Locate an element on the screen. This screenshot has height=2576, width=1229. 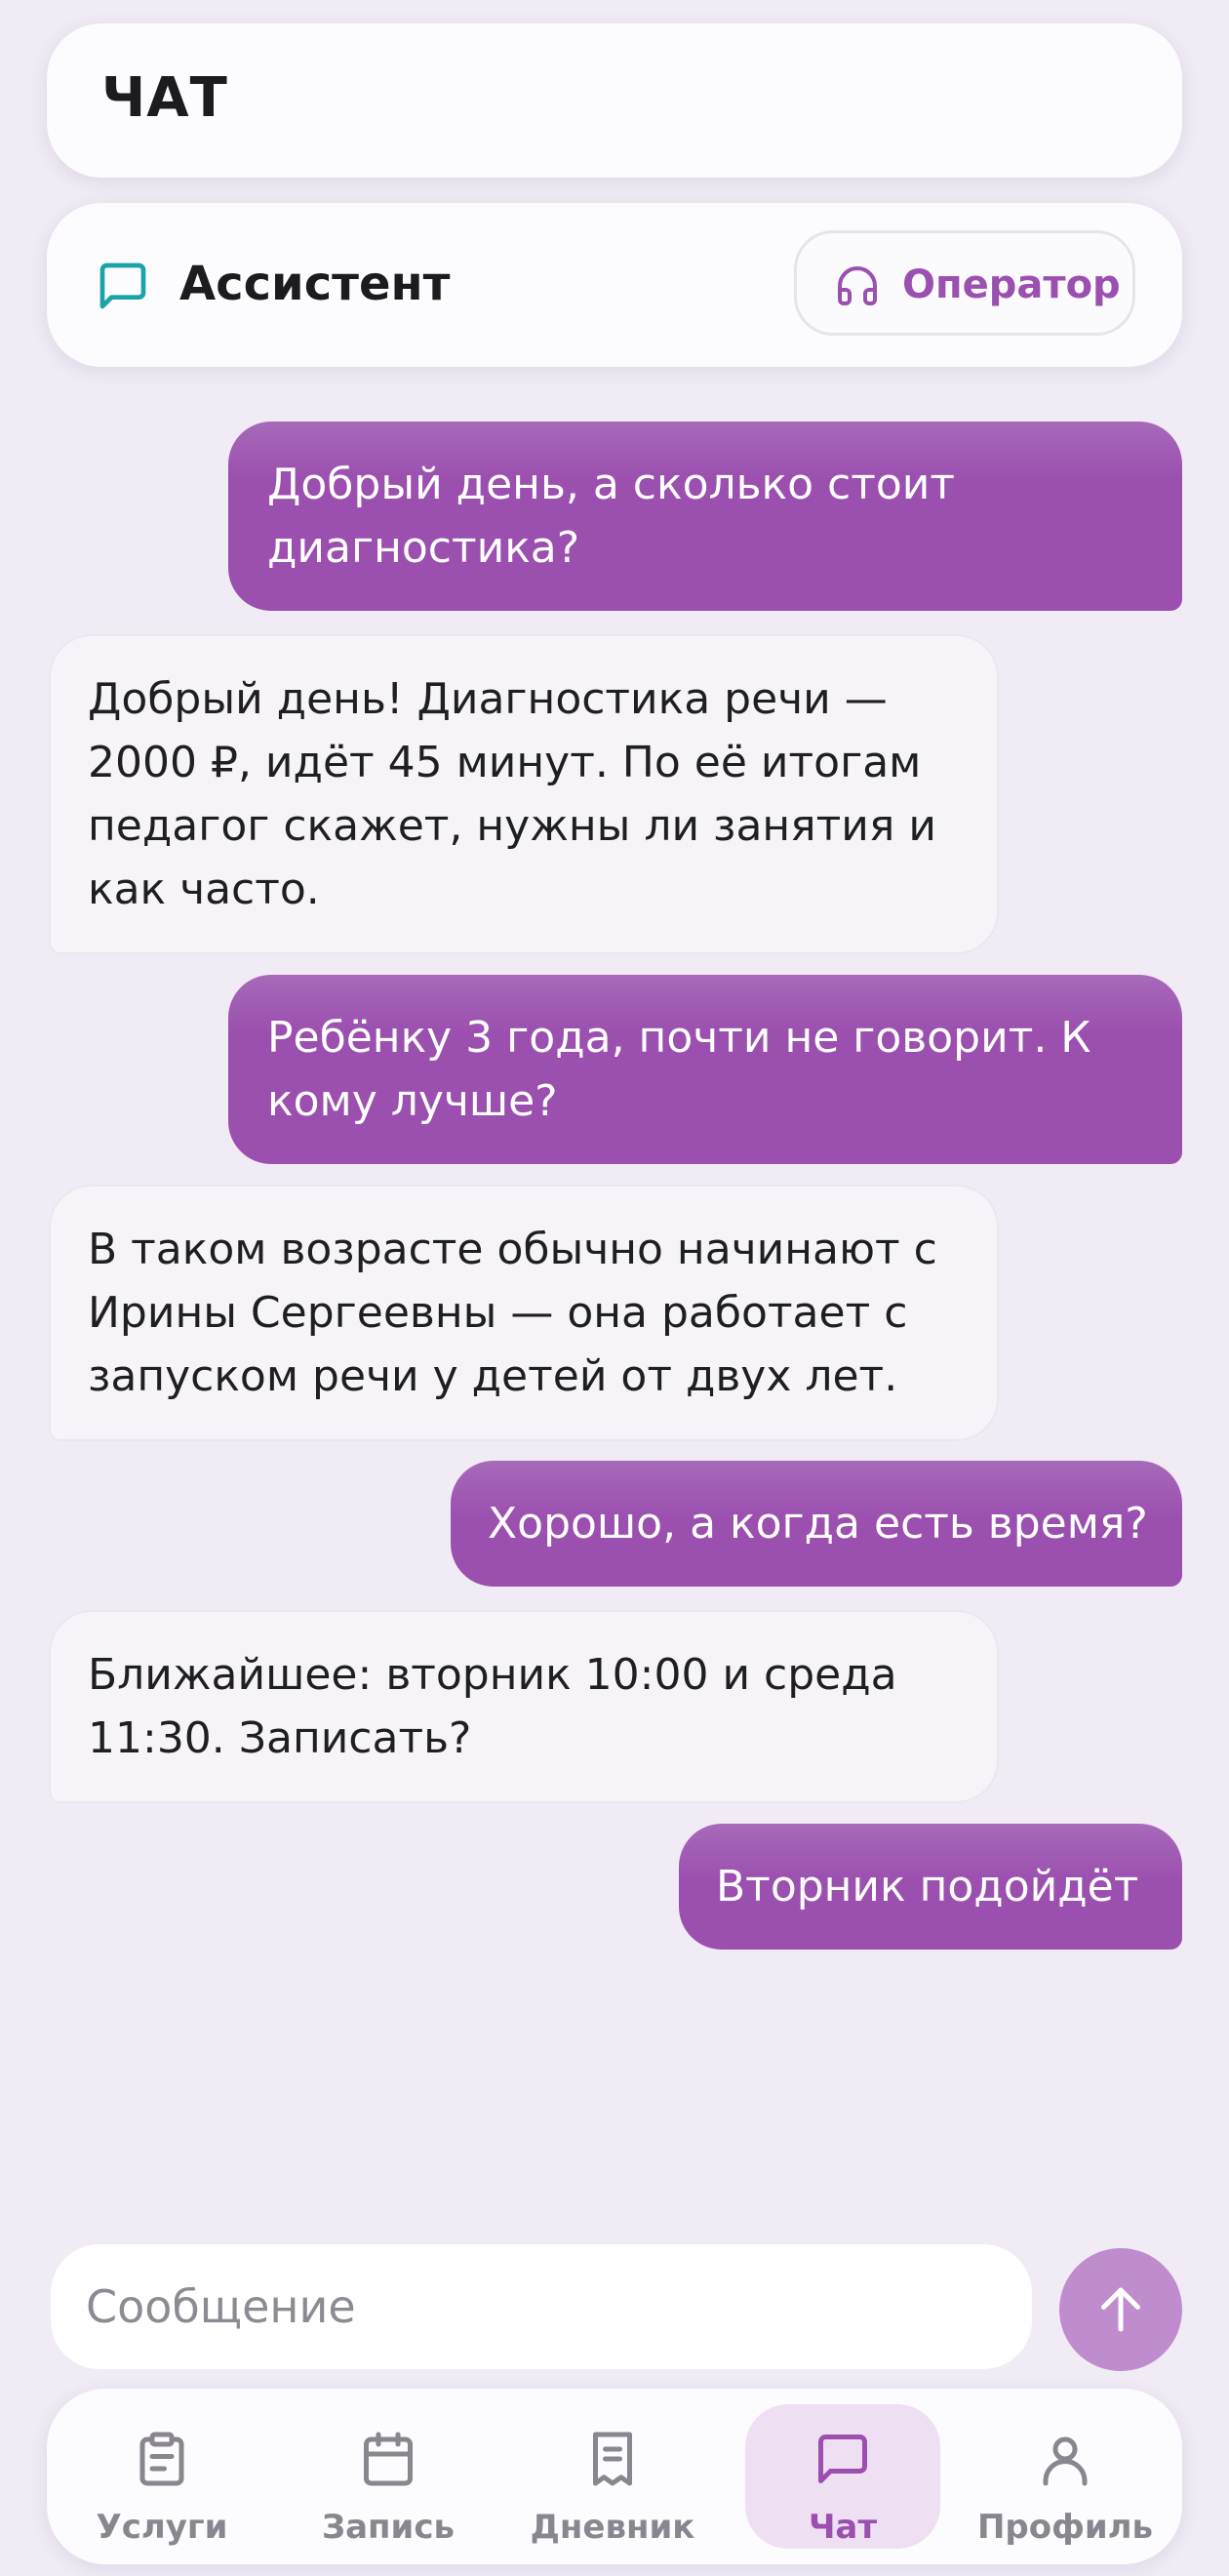
nav-item-booking: Запись is located at coordinates (389, 2476).